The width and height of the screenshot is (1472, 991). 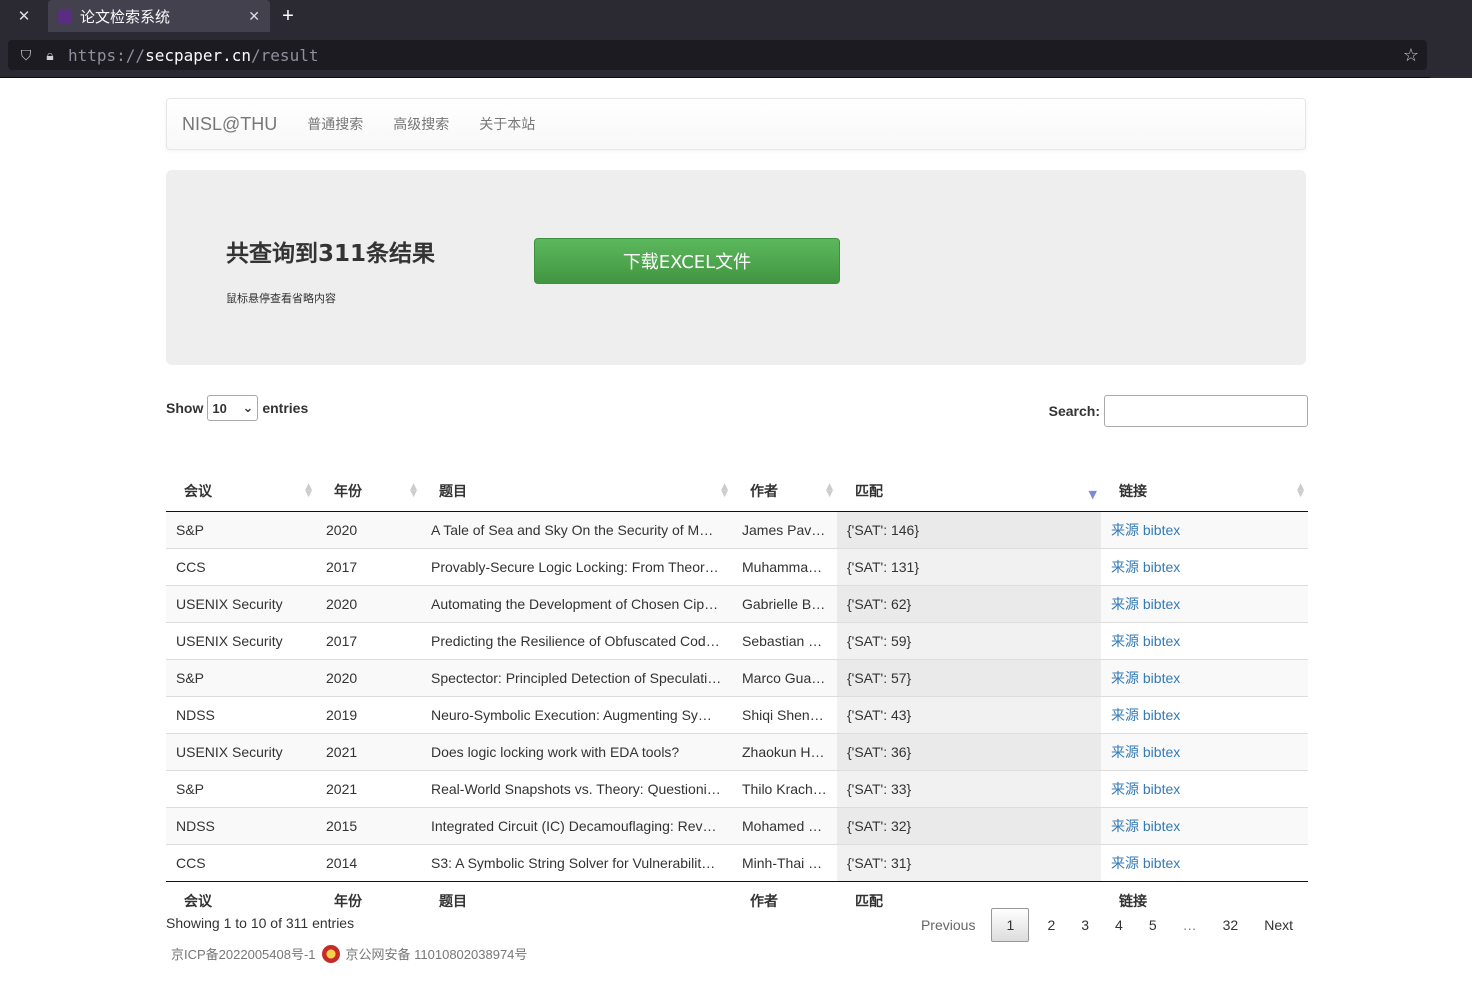 I want to click on column-header-author: 作者 ▲ ▼, so click(x=784, y=491).